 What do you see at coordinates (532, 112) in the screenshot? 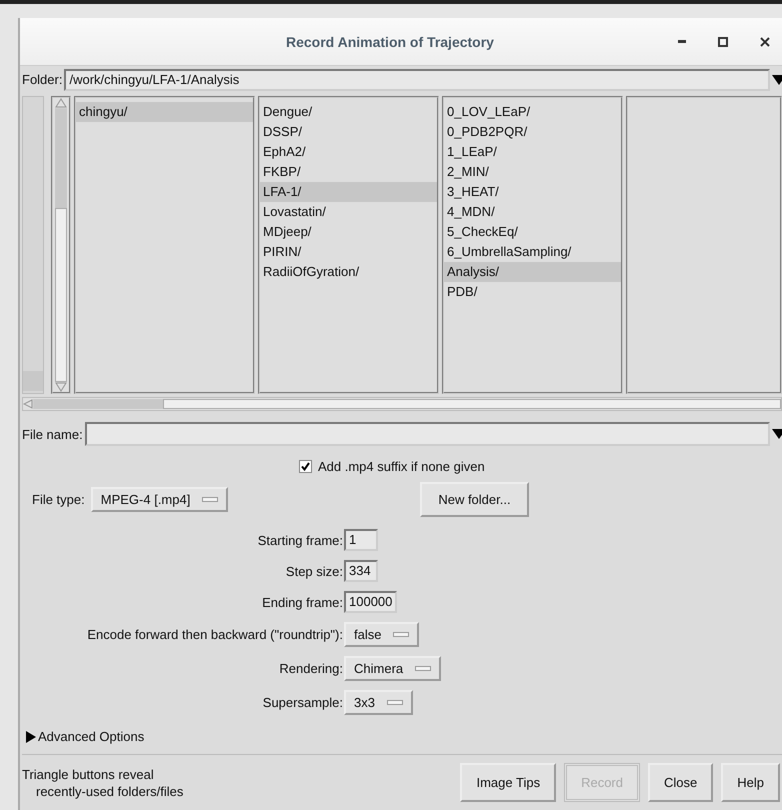
I see `folder-item: 0_LOV_LEaP/` at bounding box center [532, 112].